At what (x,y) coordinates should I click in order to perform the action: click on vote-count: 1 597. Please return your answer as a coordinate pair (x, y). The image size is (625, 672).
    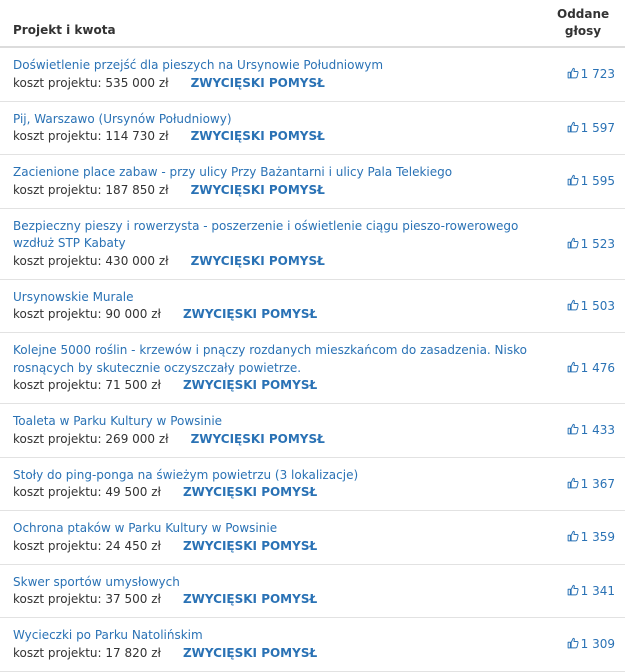
    Looking at the image, I should click on (591, 128).